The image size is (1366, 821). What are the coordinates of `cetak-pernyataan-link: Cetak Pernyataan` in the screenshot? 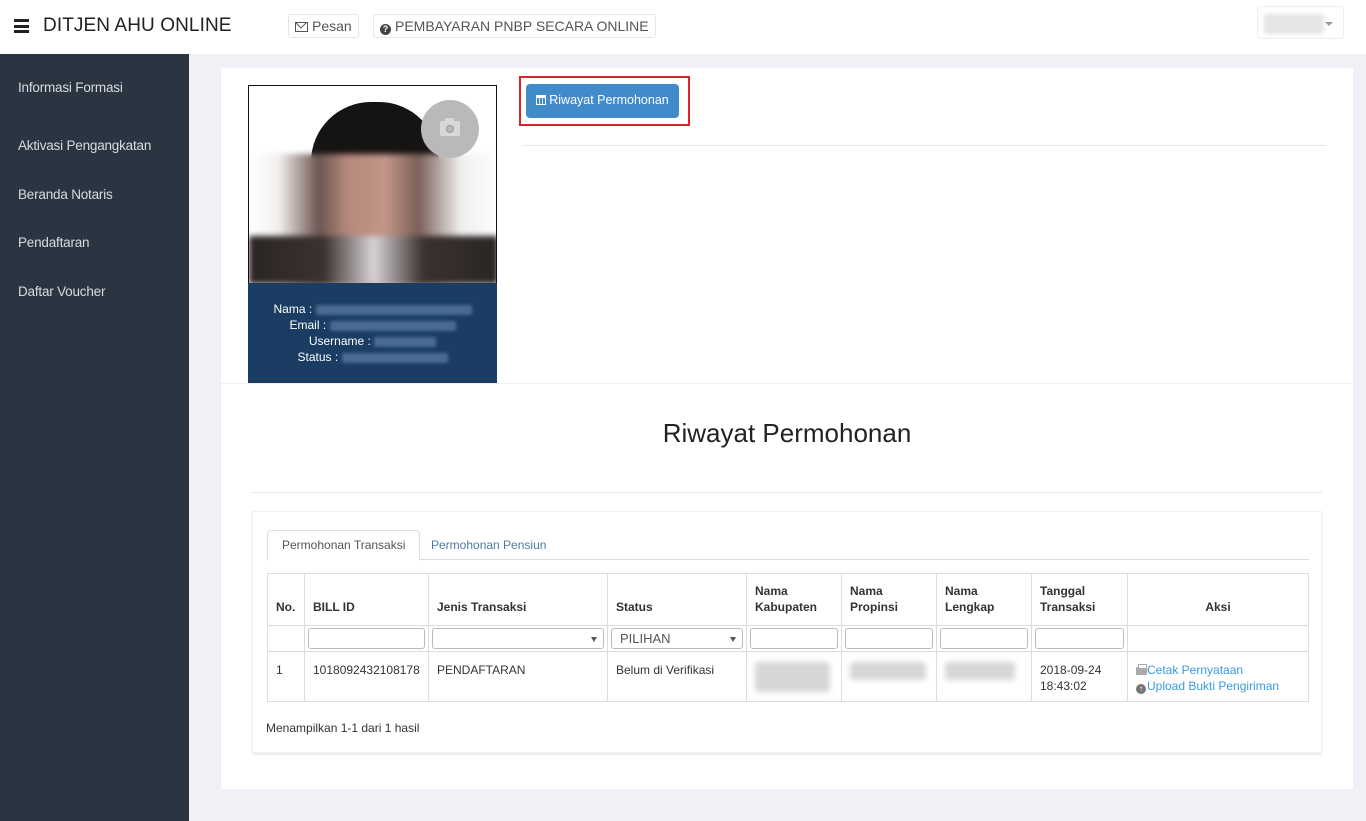 It's located at (1218, 670).